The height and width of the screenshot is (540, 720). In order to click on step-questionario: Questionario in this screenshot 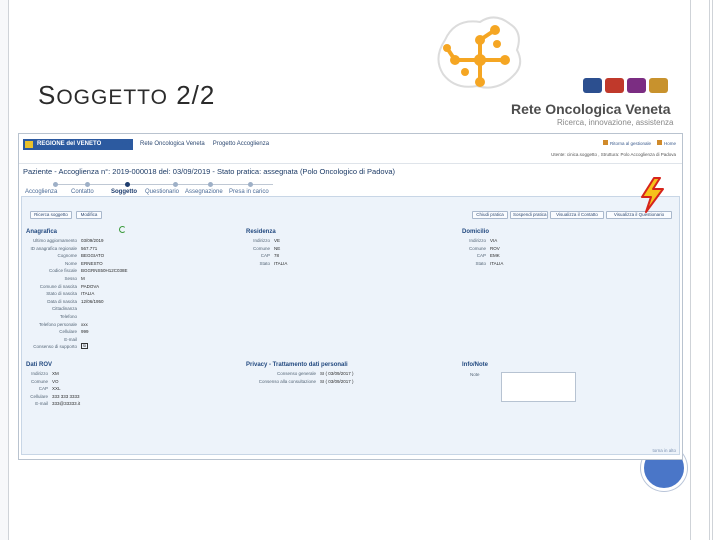, I will do `click(162, 192)`.